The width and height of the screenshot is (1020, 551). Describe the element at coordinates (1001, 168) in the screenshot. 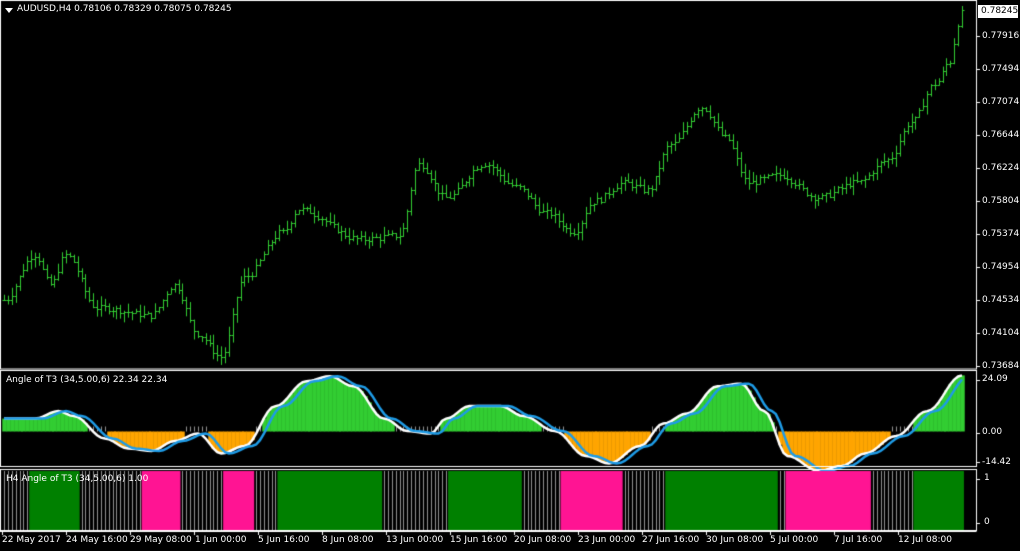

I see `price-label: 0.76224` at that location.